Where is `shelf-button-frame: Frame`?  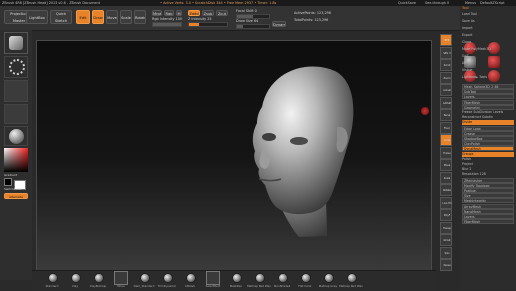 shelf-button-frame: Frame is located at coordinates (446, 152).